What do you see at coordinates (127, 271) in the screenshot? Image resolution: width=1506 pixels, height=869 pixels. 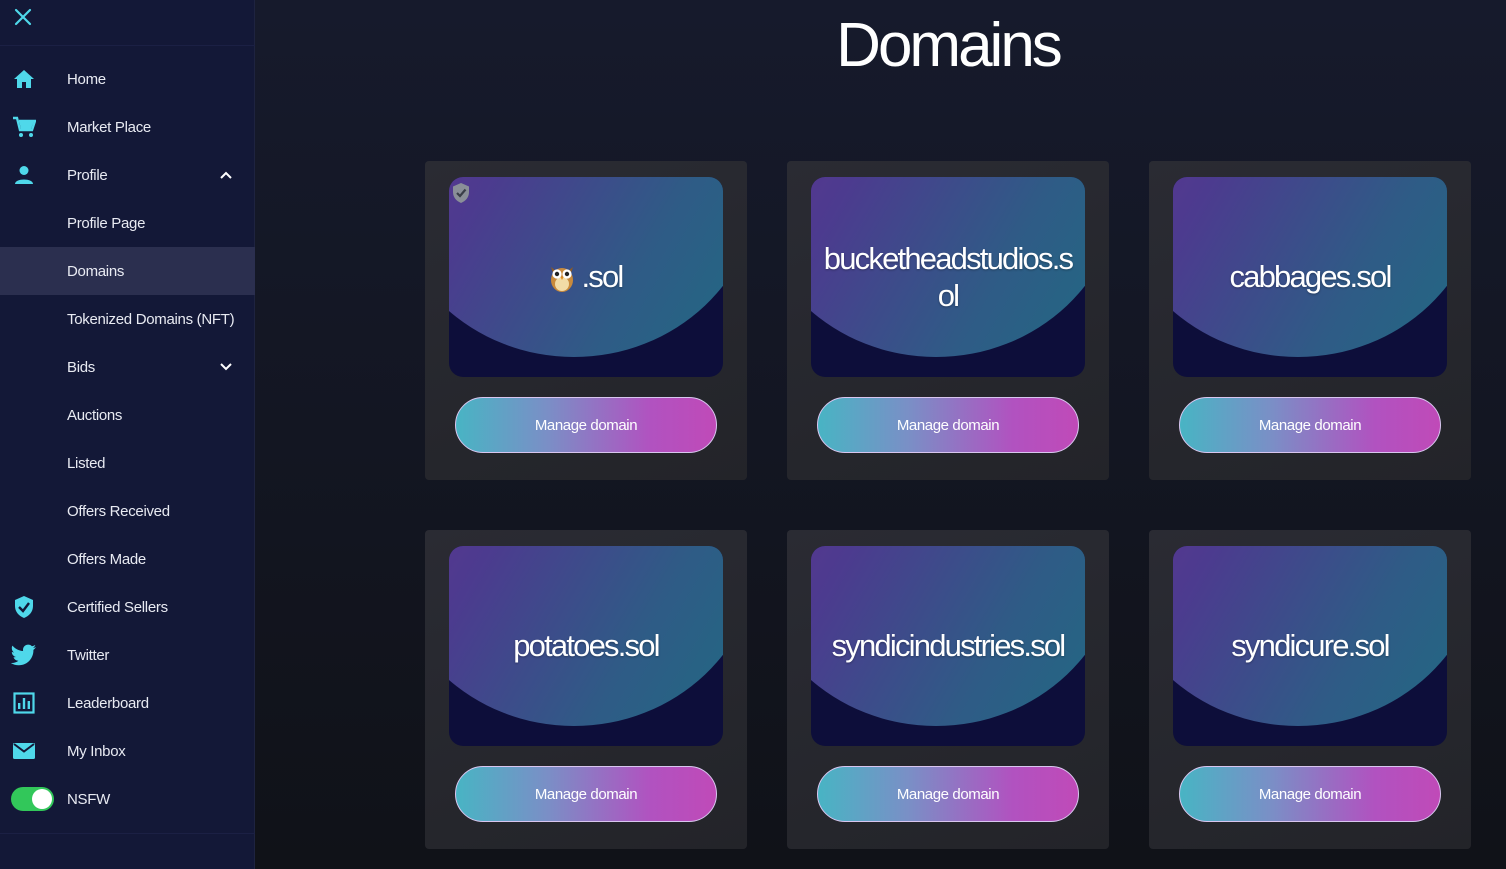 I see `sidebar-item-domains: Domains` at bounding box center [127, 271].